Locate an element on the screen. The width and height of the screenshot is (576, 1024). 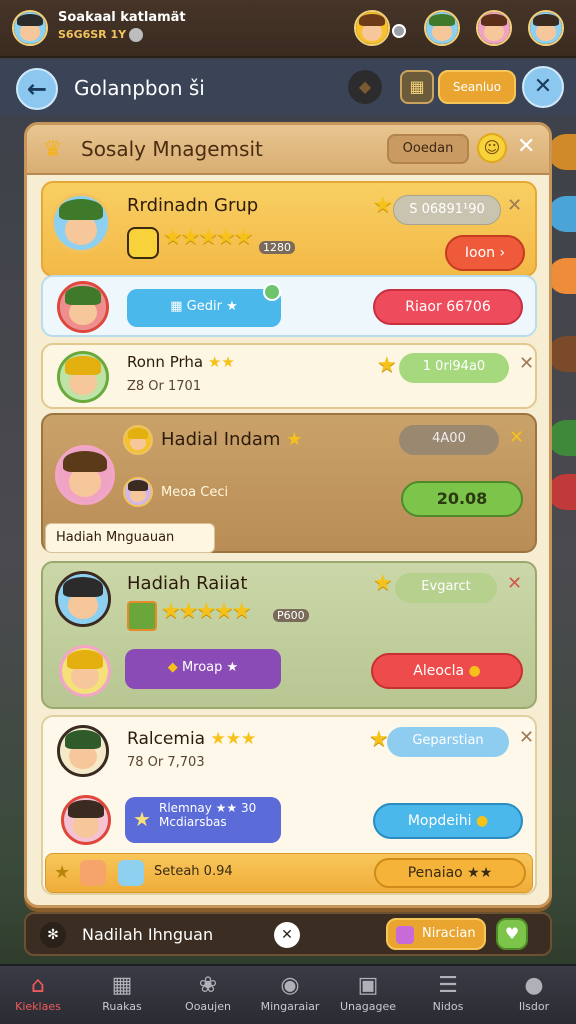
member-tag: ★ Rlemnay ★★ 30 Mcdiarsbas is located at coordinates (203, 820).